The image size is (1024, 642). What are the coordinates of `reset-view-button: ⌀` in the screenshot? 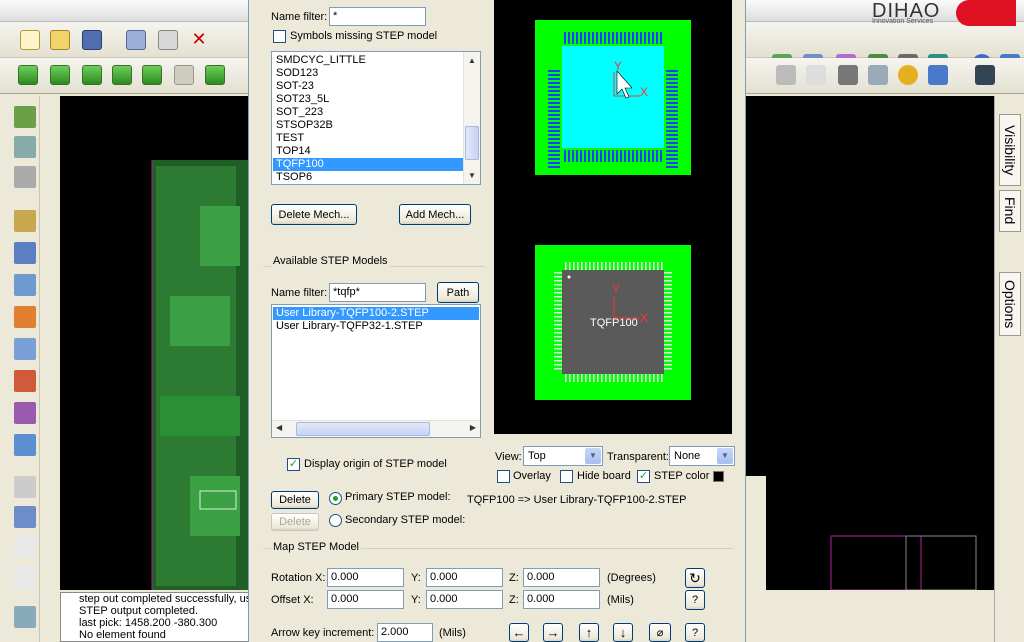 It's located at (660, 632).